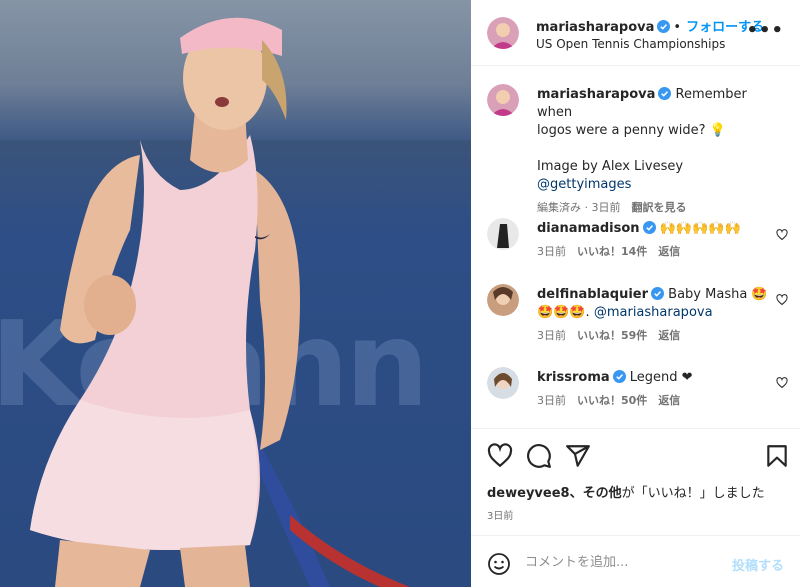 This screenshot has height=587, width=800. Describe the element at coordinates (578, 456) in the screenshot. I see `share-send-icon` at that location.